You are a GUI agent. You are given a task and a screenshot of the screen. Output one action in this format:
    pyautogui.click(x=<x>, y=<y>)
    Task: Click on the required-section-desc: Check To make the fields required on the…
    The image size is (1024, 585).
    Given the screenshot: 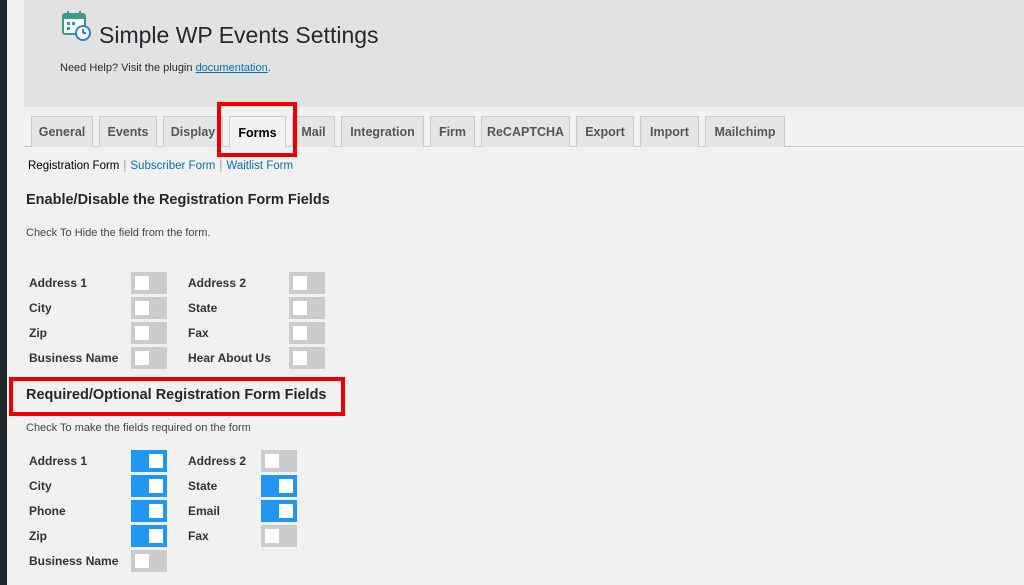 What is the action you would take?
    pyautogui.click(x=138, y=428)
    